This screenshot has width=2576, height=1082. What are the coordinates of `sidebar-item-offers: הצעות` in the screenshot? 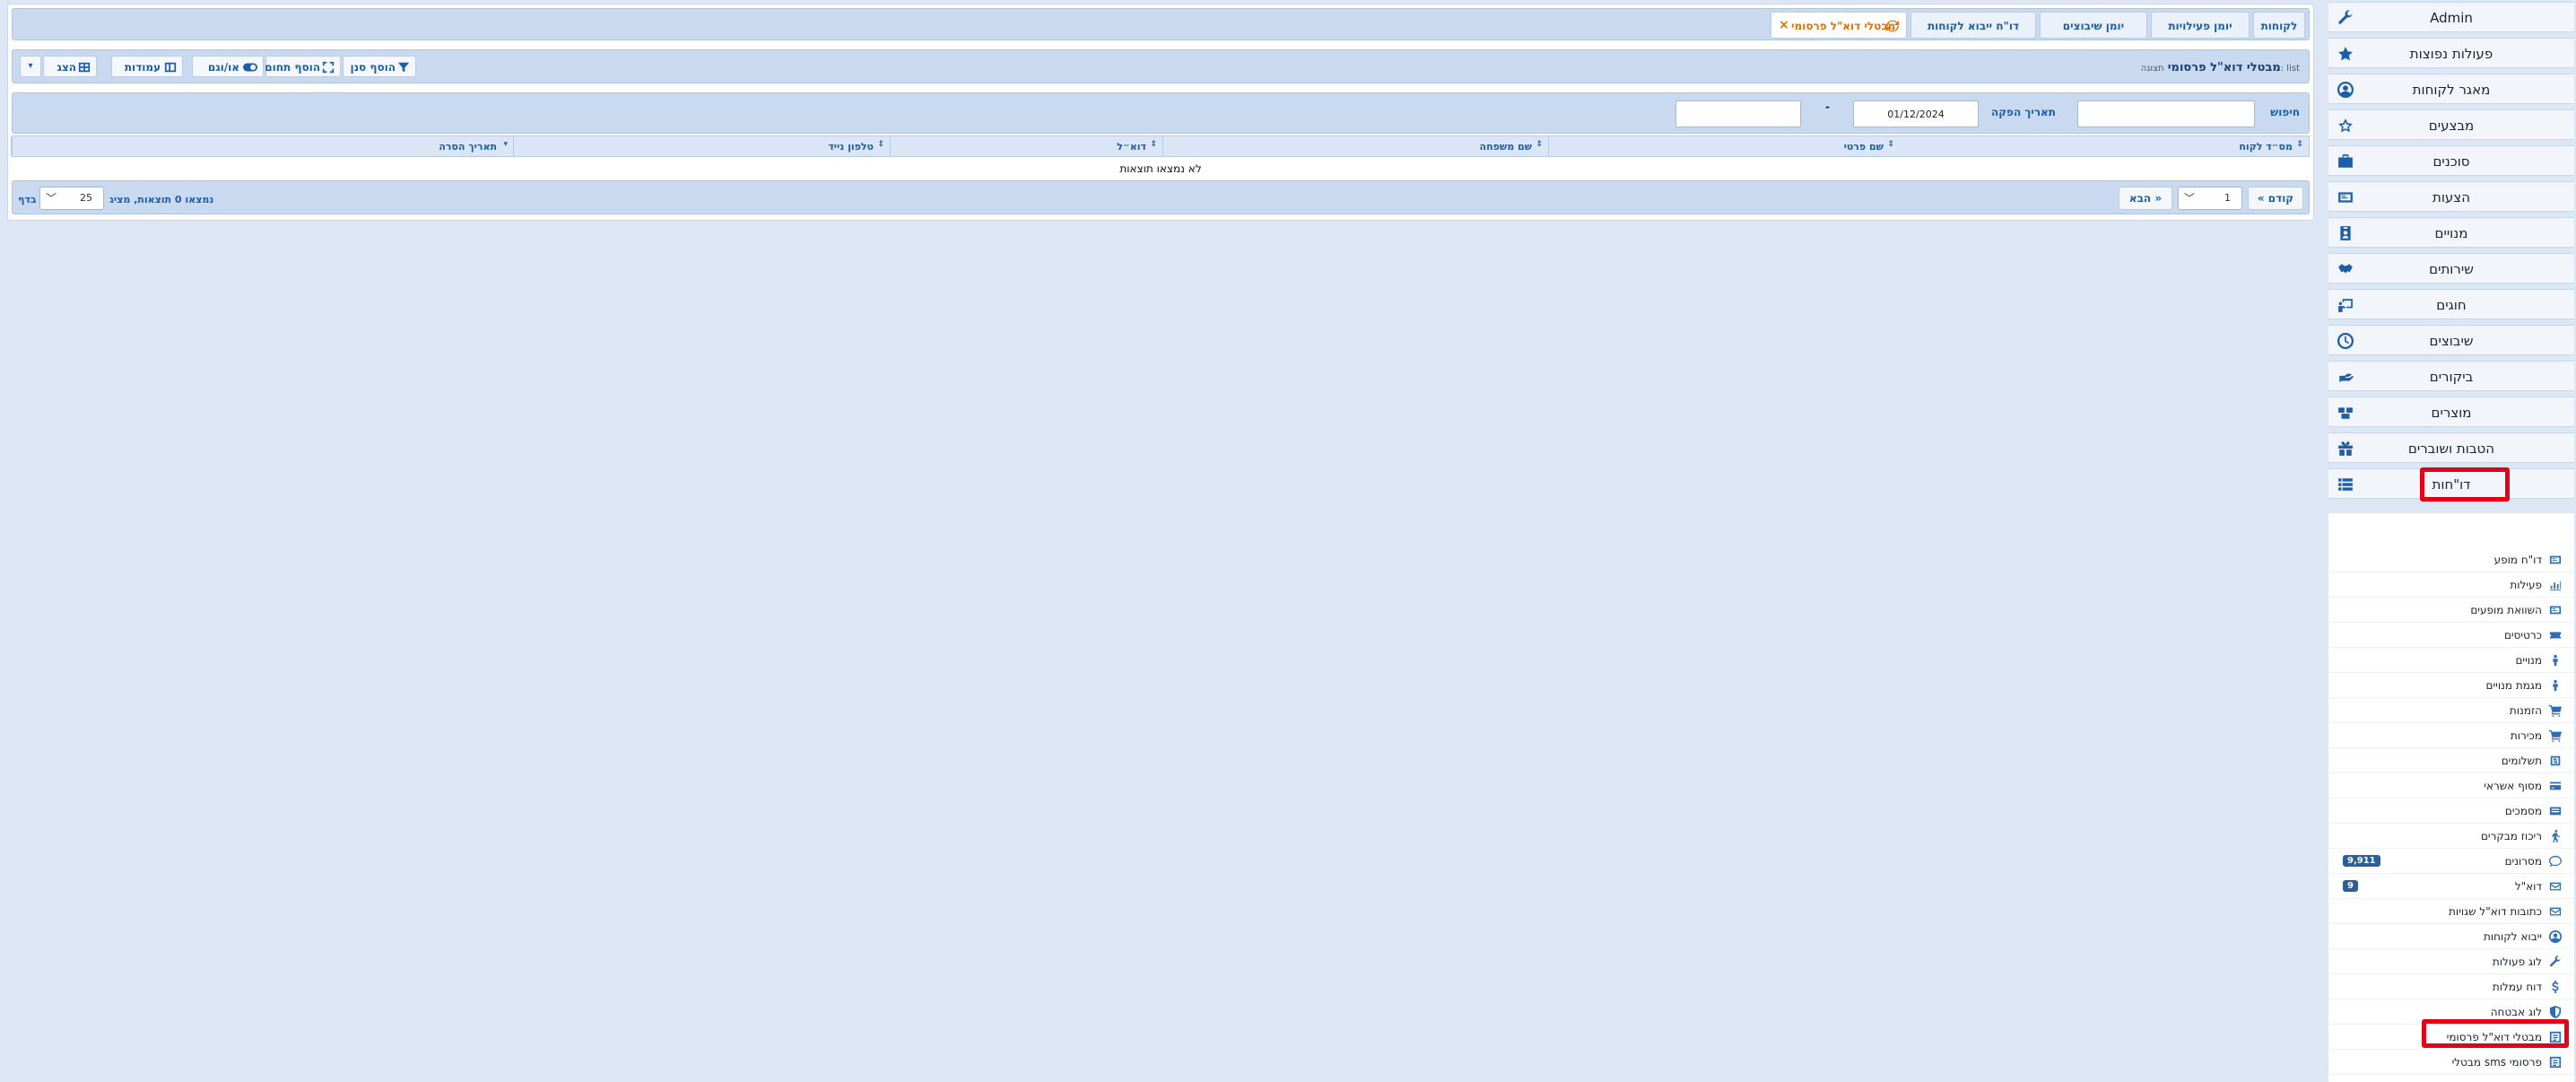 It's located at (2451, 196).